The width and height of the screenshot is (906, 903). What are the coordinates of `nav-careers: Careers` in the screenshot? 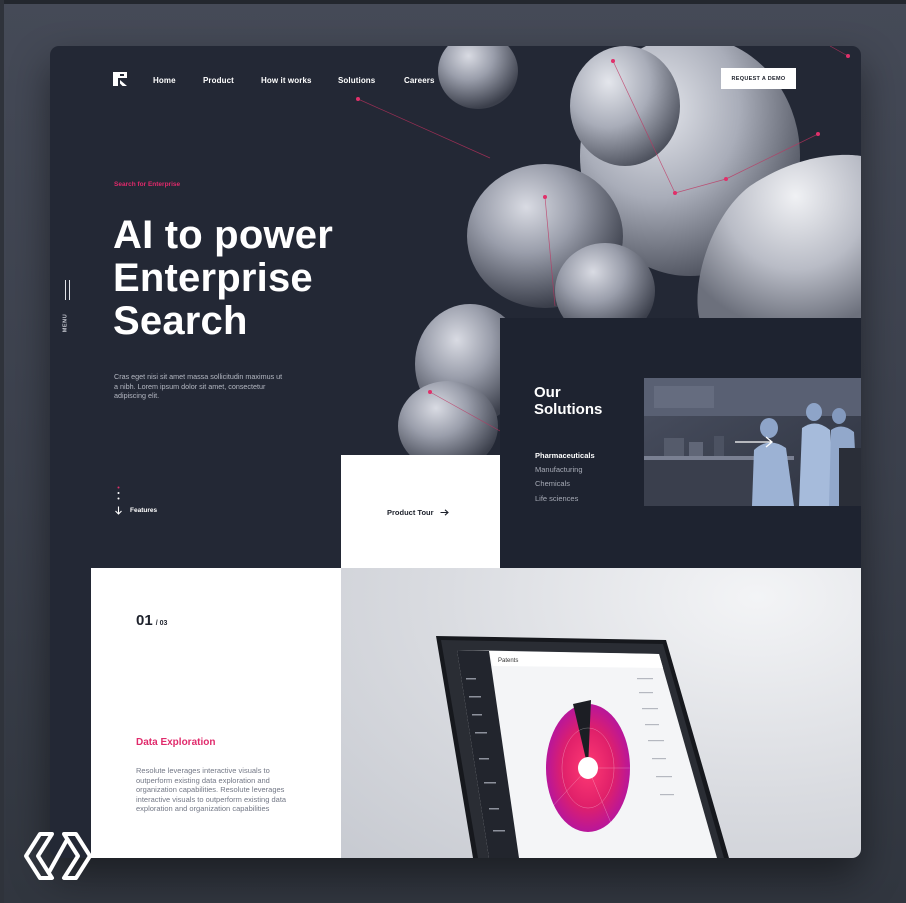 It's located at (419, 80).